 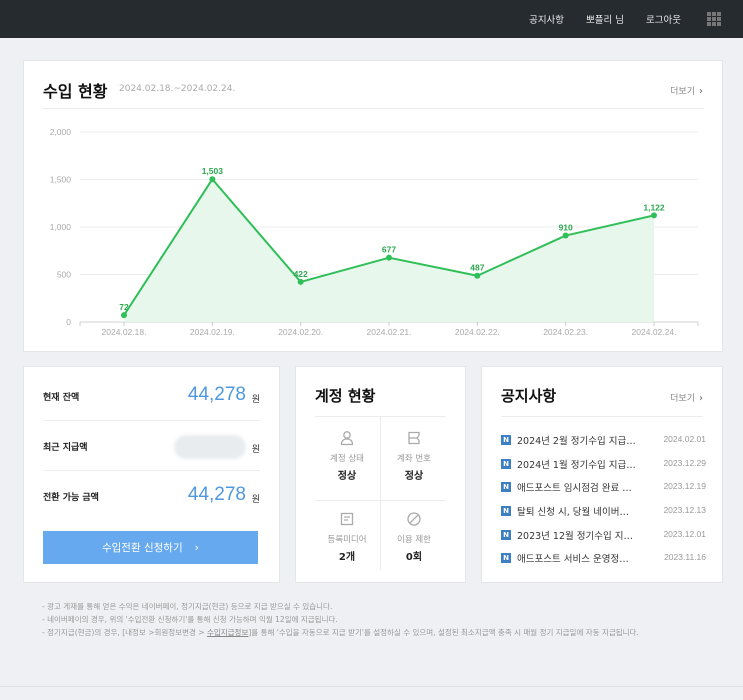 I want to click on data-label: 1,122, so click(x=654, y=207).